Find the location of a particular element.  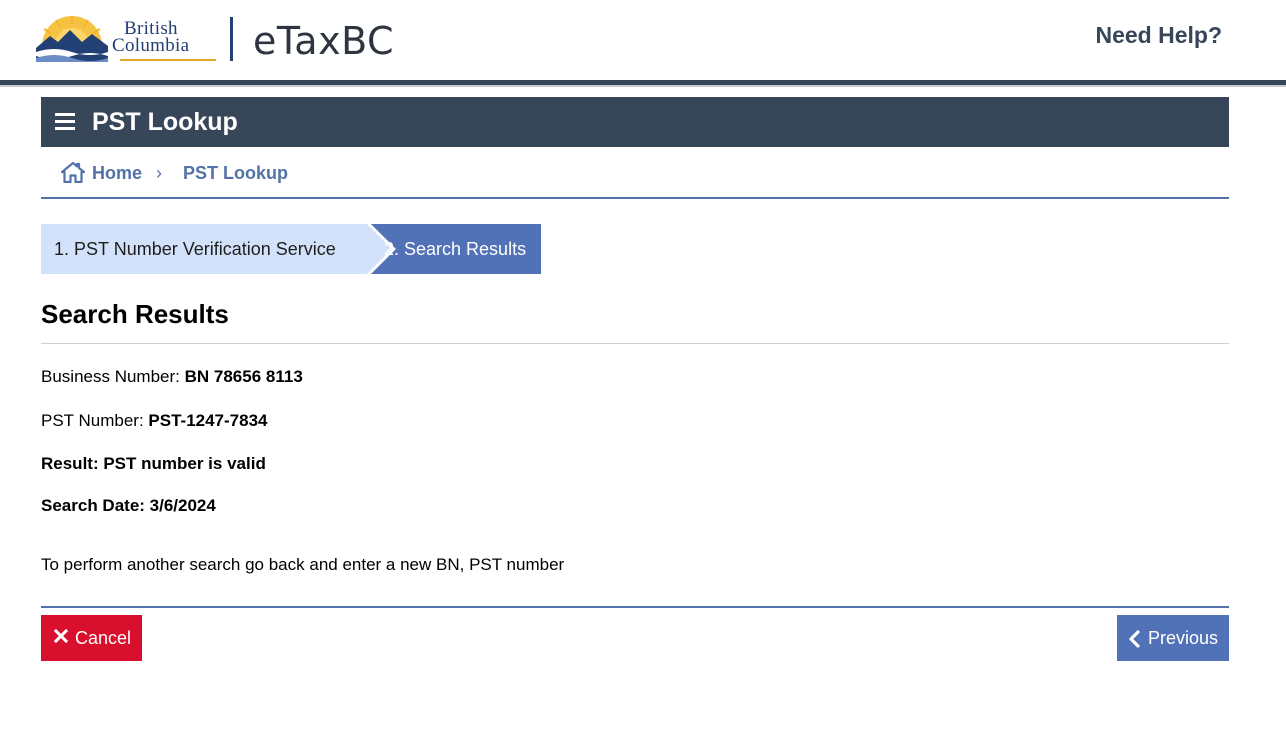

business-number-label: Business Number: is located at coordinates (110, 376).